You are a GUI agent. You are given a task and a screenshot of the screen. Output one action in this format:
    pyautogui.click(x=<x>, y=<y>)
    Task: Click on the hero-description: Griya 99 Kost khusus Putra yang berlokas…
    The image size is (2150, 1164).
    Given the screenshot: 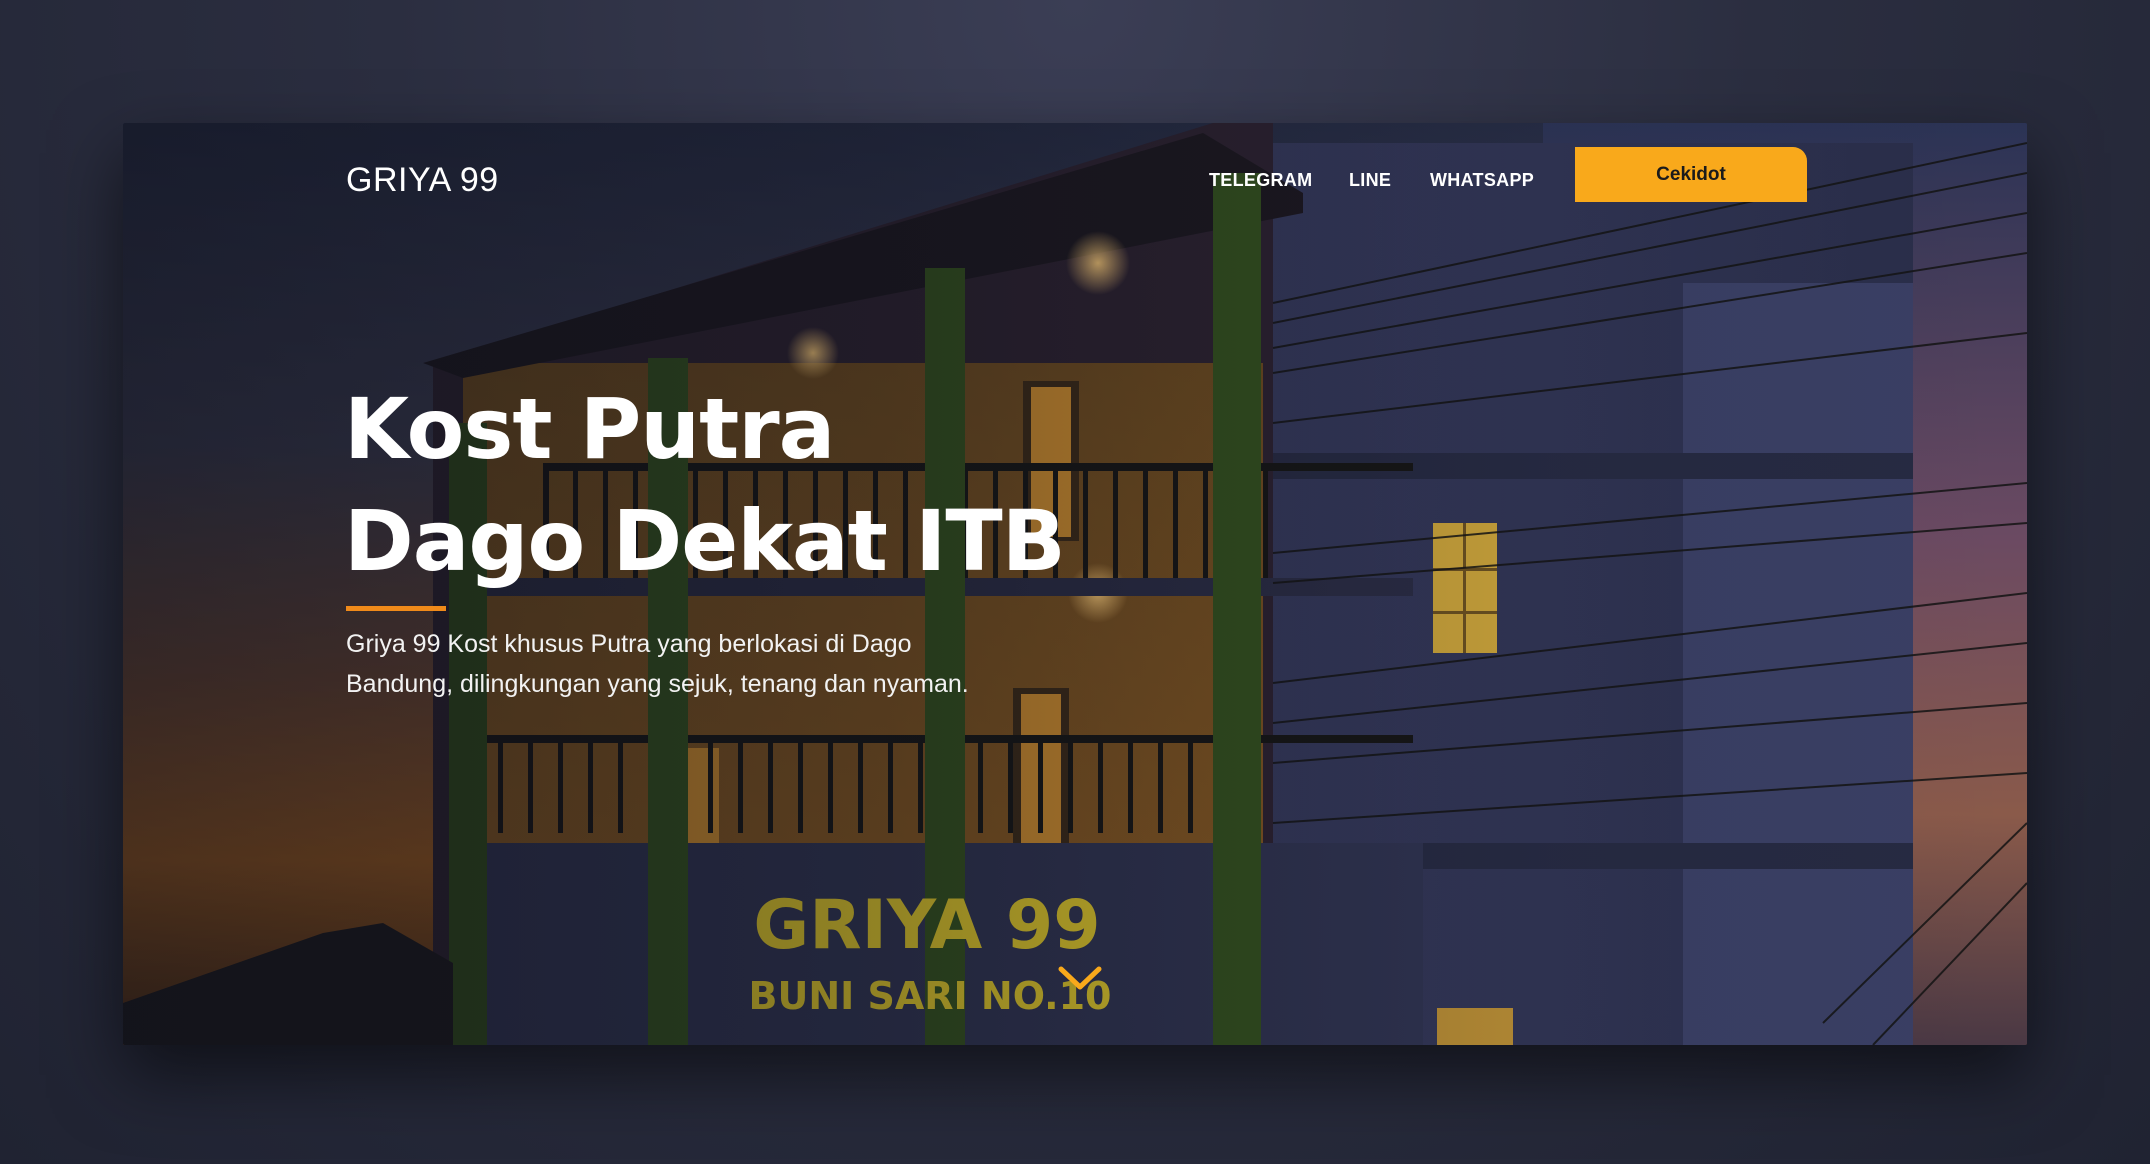 What is the action you would take?
    pyautogui.click(x=706, y=664)
    